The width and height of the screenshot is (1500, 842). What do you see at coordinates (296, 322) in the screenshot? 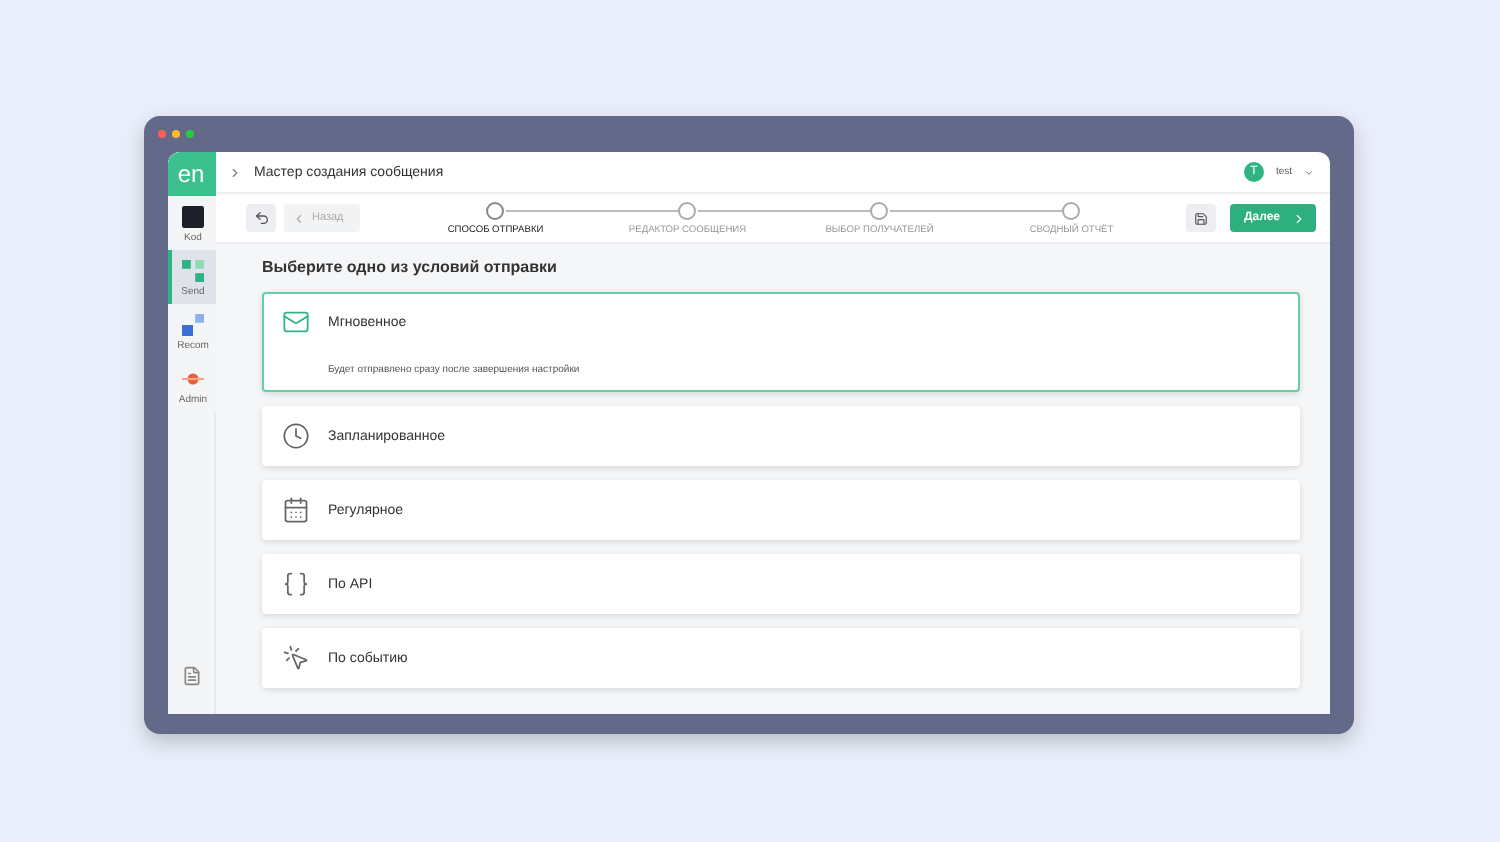
I see `envelope-icon` at bounding box center [296, 322].